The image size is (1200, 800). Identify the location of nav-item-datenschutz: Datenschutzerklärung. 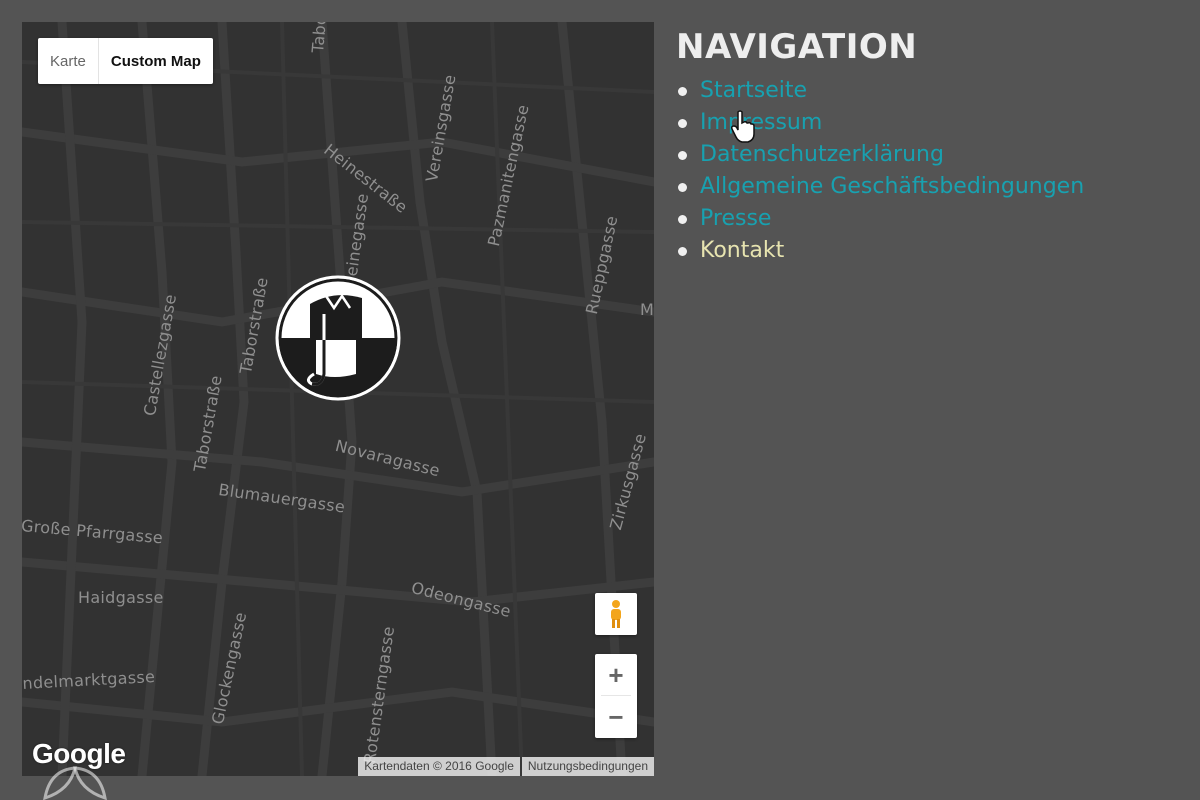
(880, 156).